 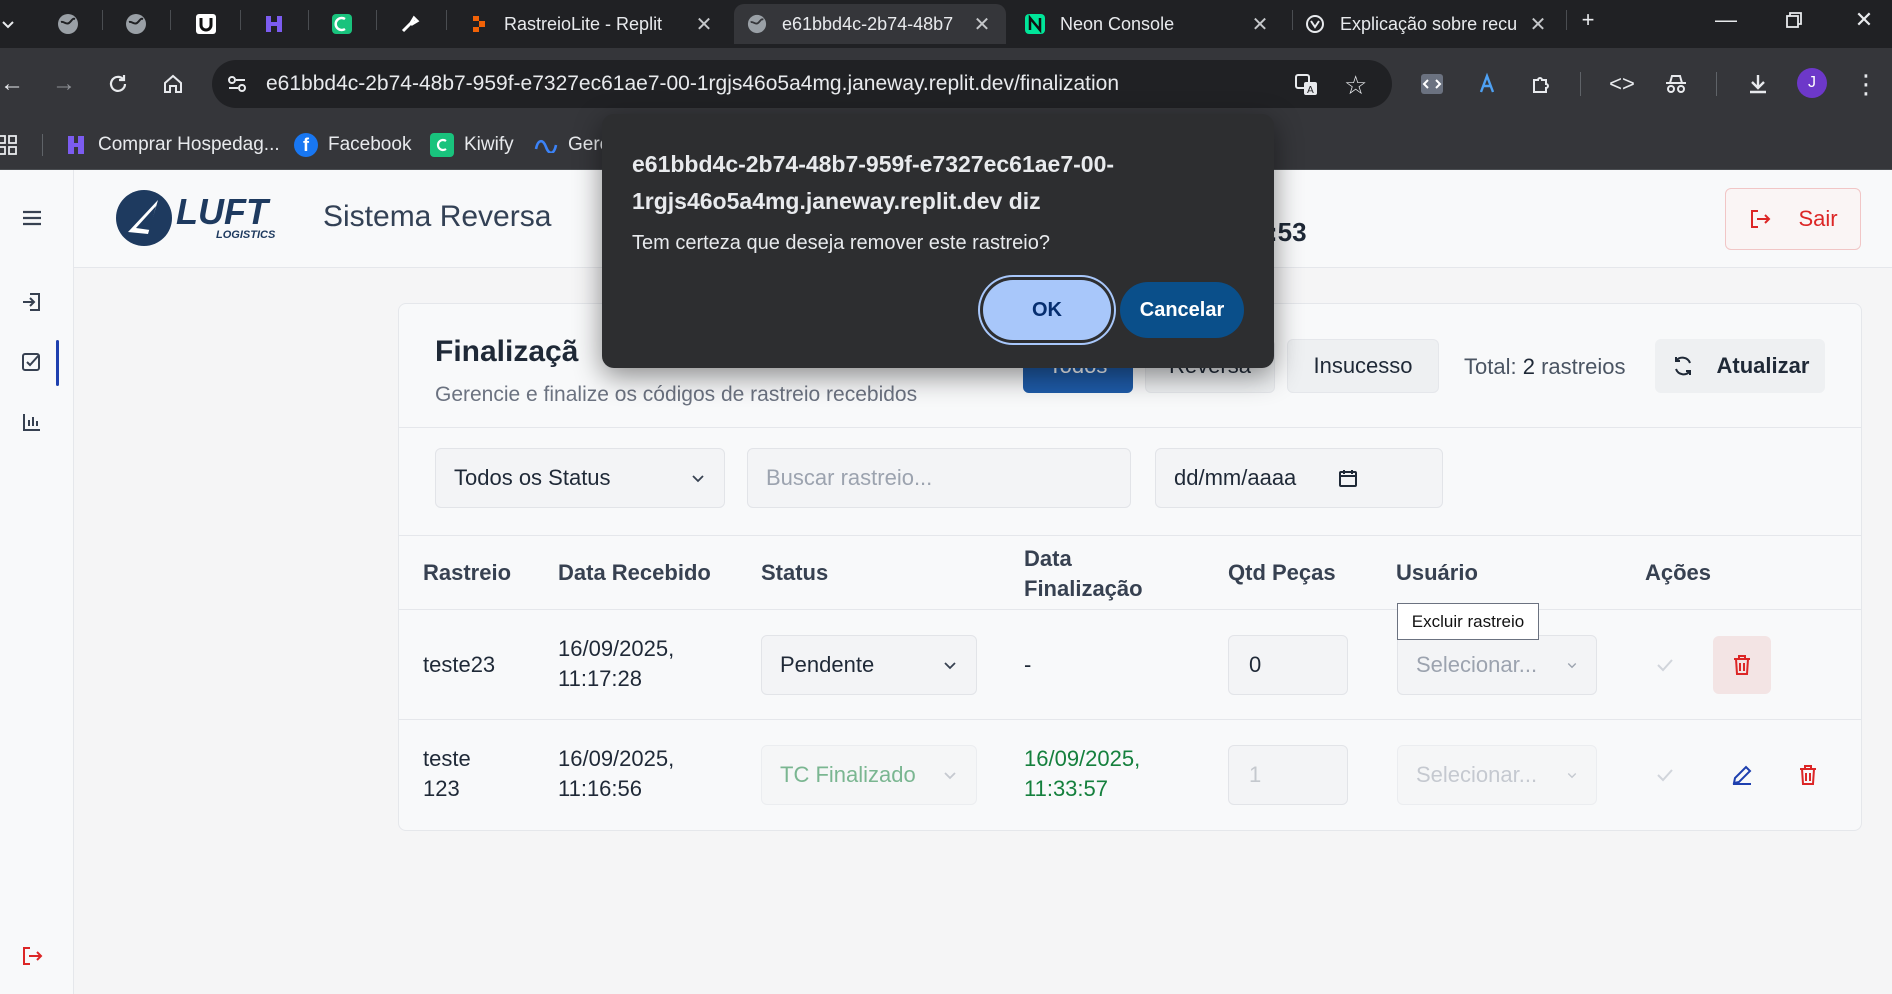 I want to click on minimize-window-icon: —, so click(x=1726, y=20).